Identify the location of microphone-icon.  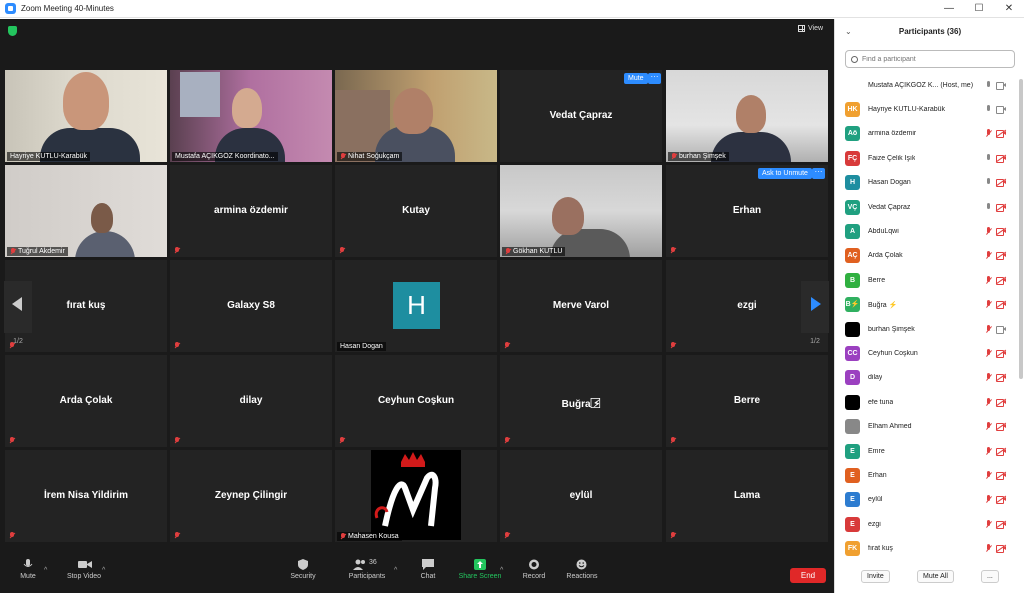
(988, 182).